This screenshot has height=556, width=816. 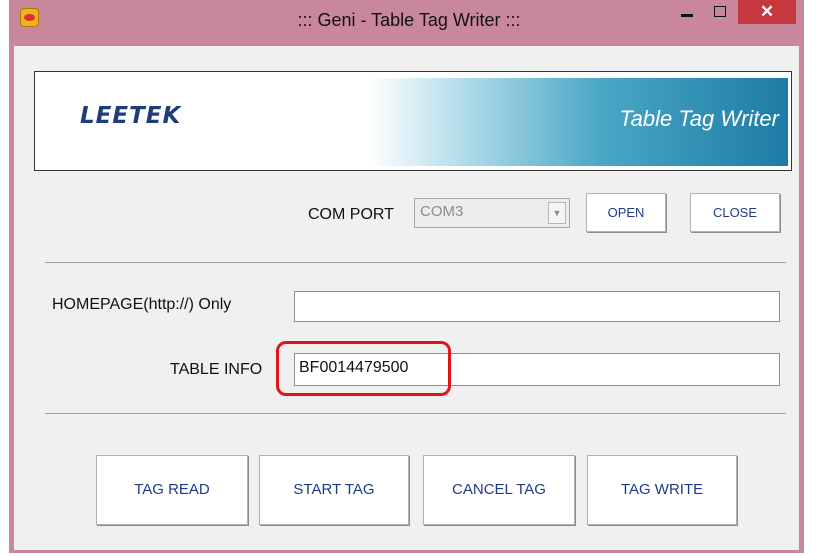 What do you see at coordinates (415, 262) in the screenshot?
I see `divider-top` at bounding box center [415, 262].